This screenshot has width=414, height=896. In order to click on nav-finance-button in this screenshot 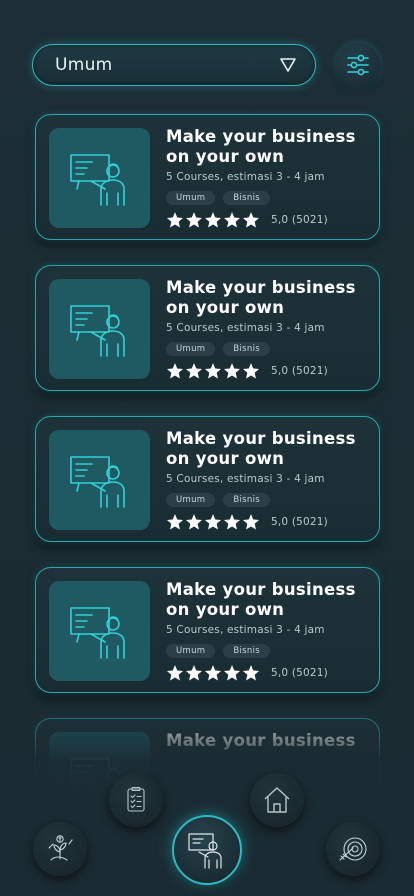, I will do `click(60, 849)`.